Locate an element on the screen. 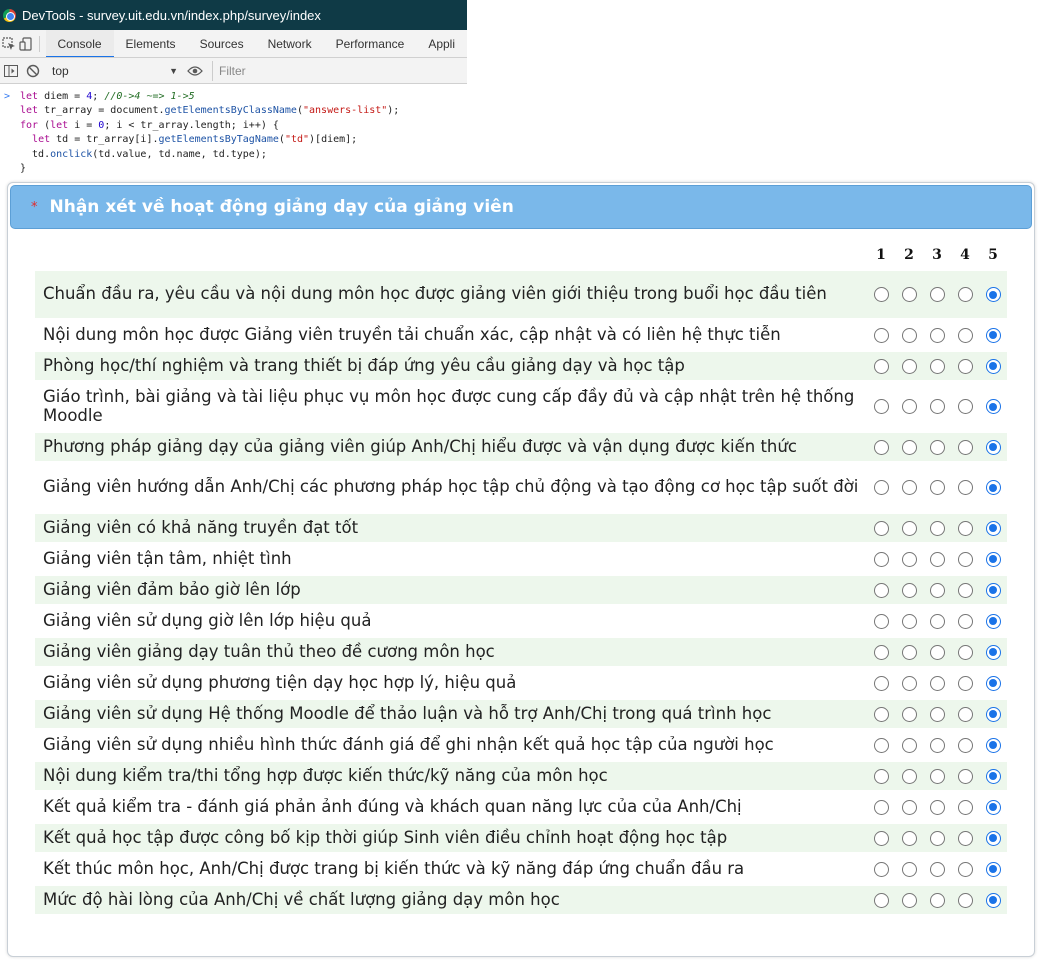 This screenshot has height=964, width=1038. tab-console: Console is located at coordinates (79, 43).